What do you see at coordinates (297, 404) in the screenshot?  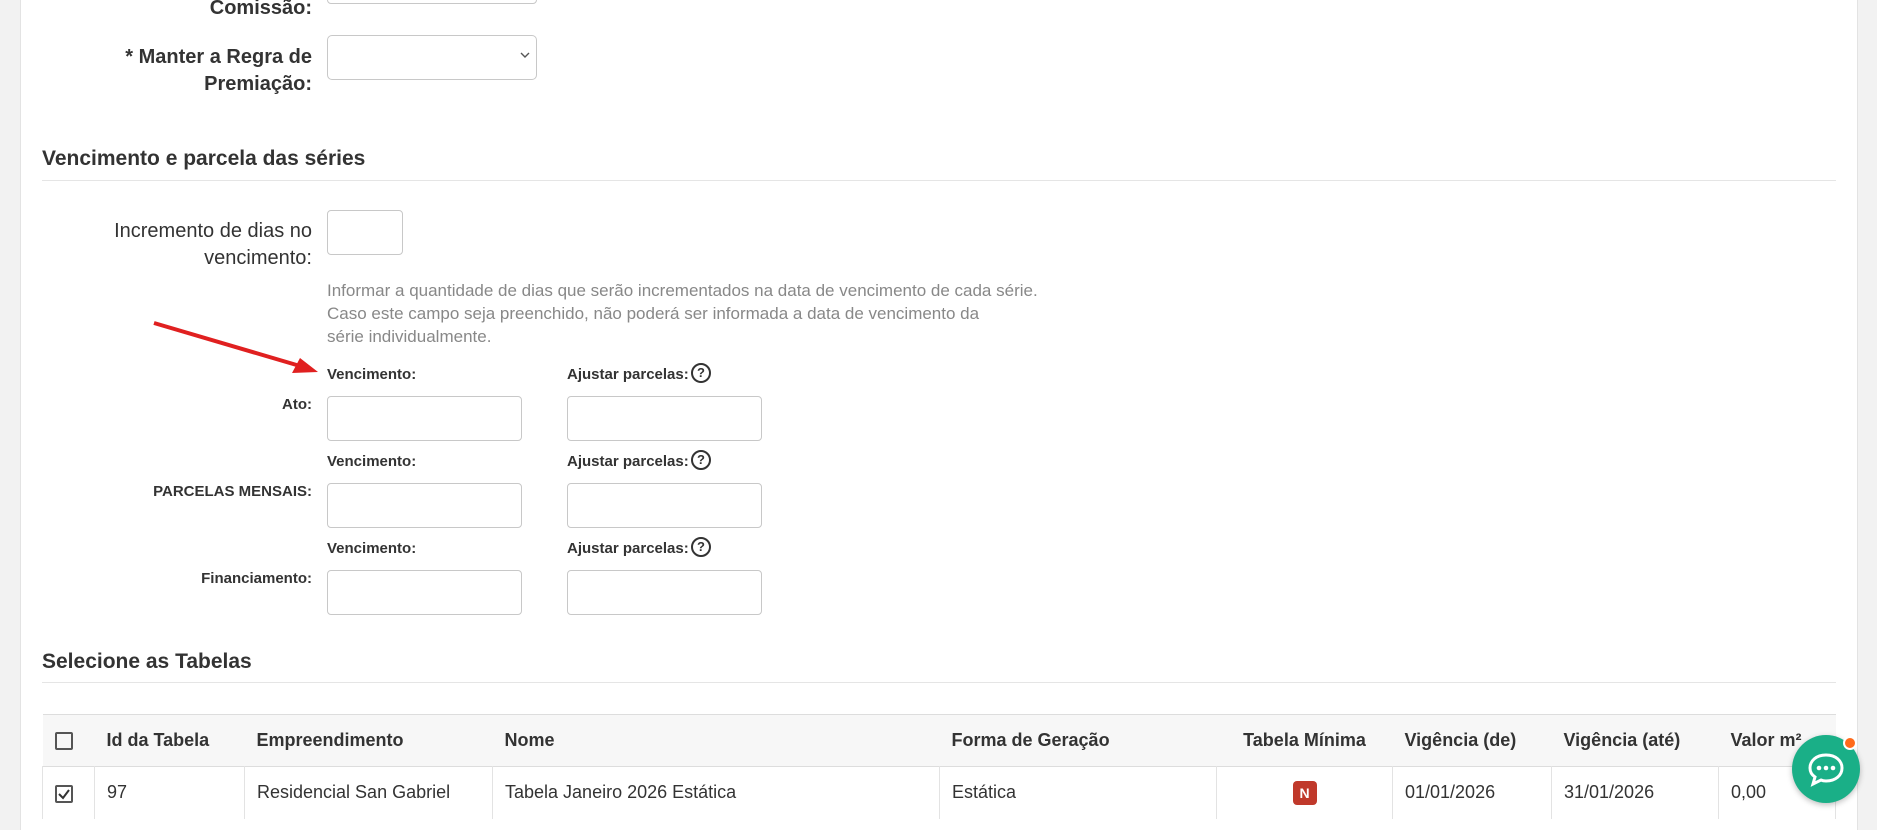 I see `row-label-ato: Ato:` at bounding box center [297, 404].